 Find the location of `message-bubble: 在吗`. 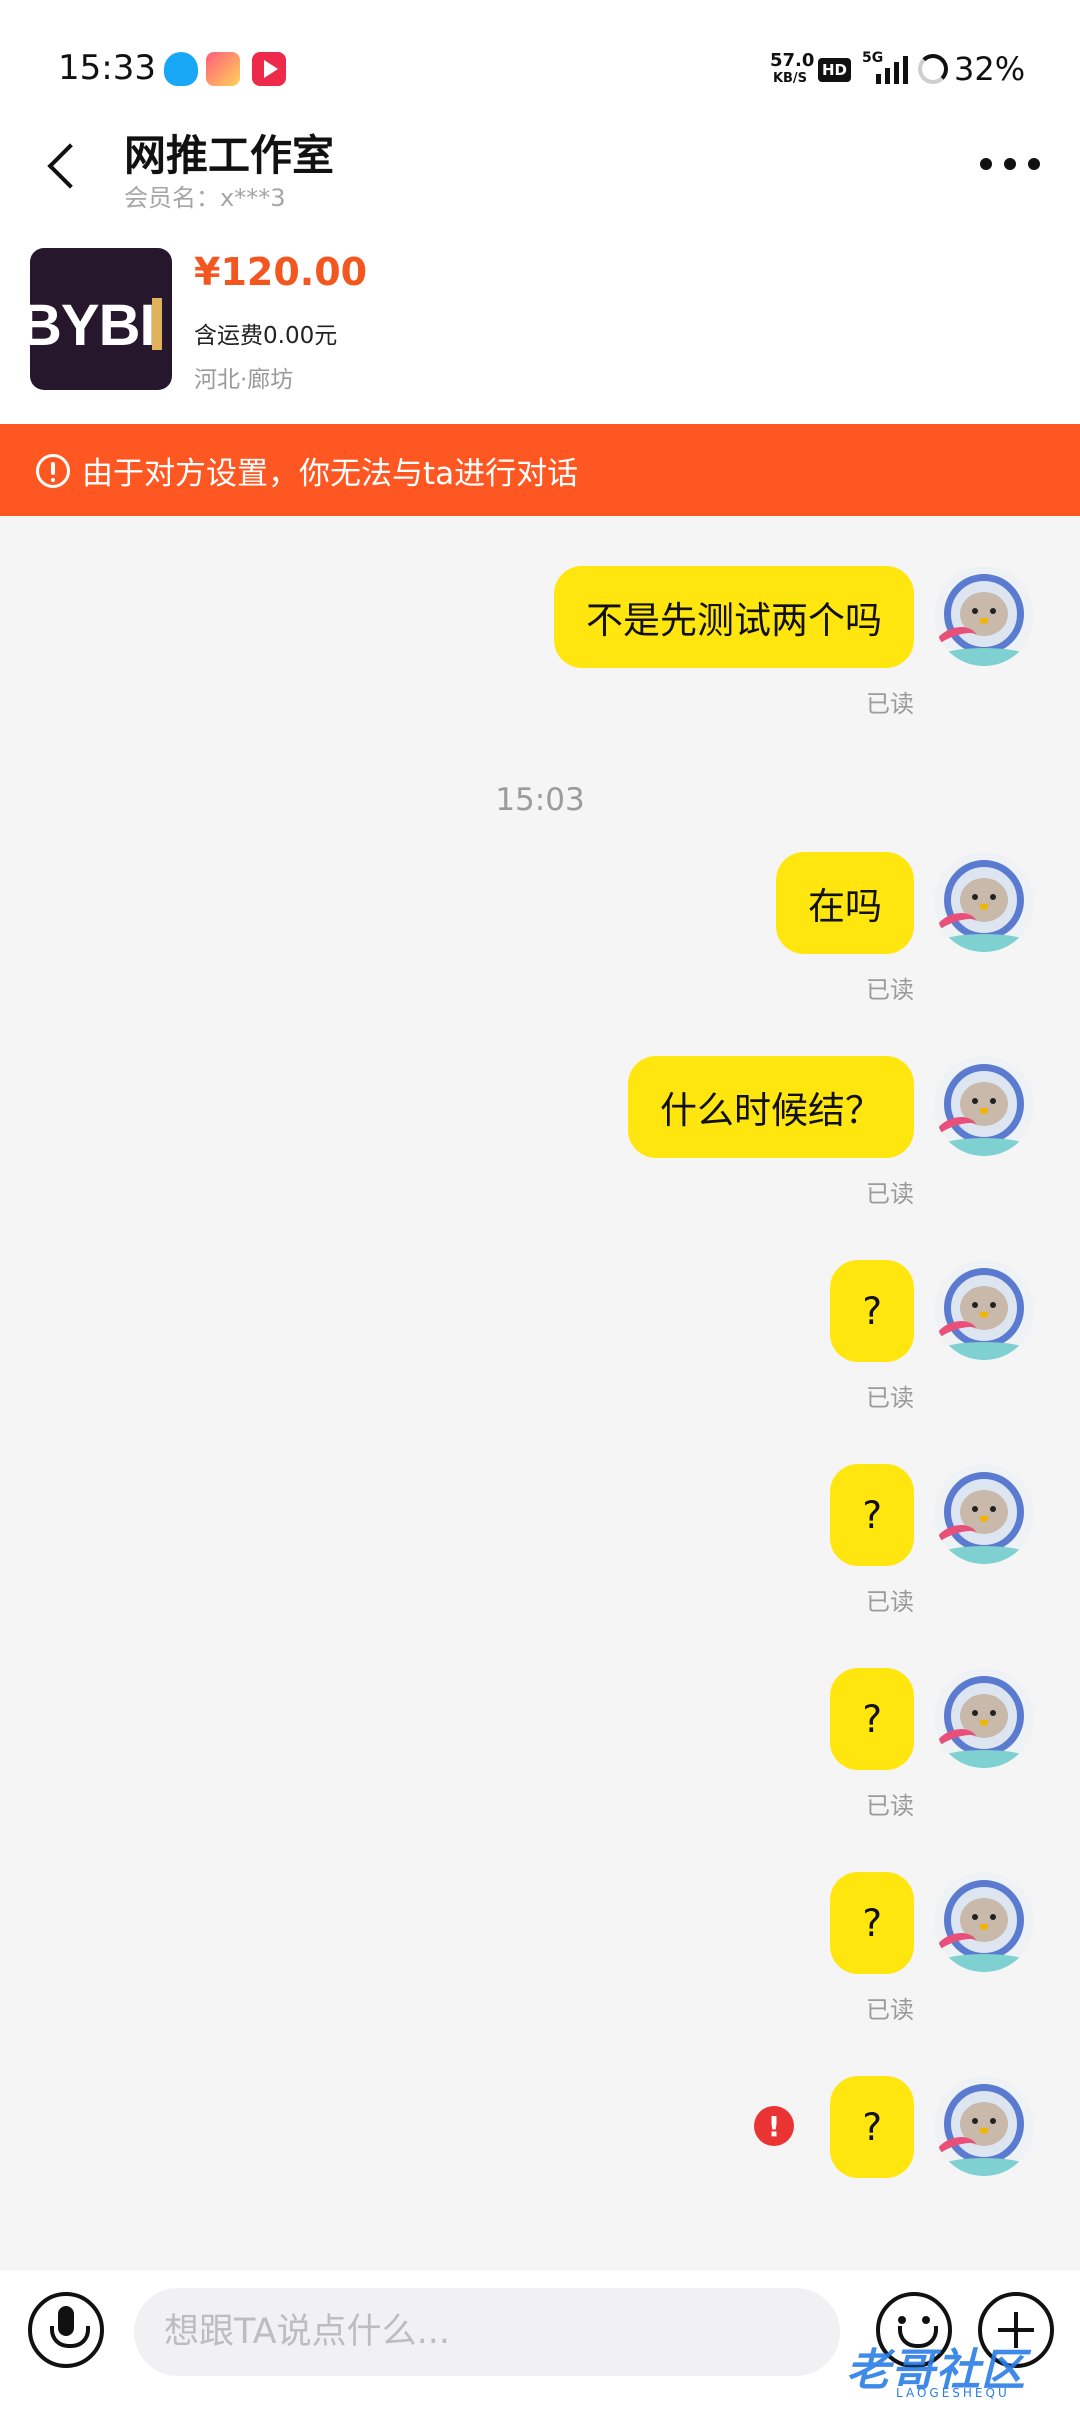

message-bubble: 在吗 is located at coordinates (845, 903).